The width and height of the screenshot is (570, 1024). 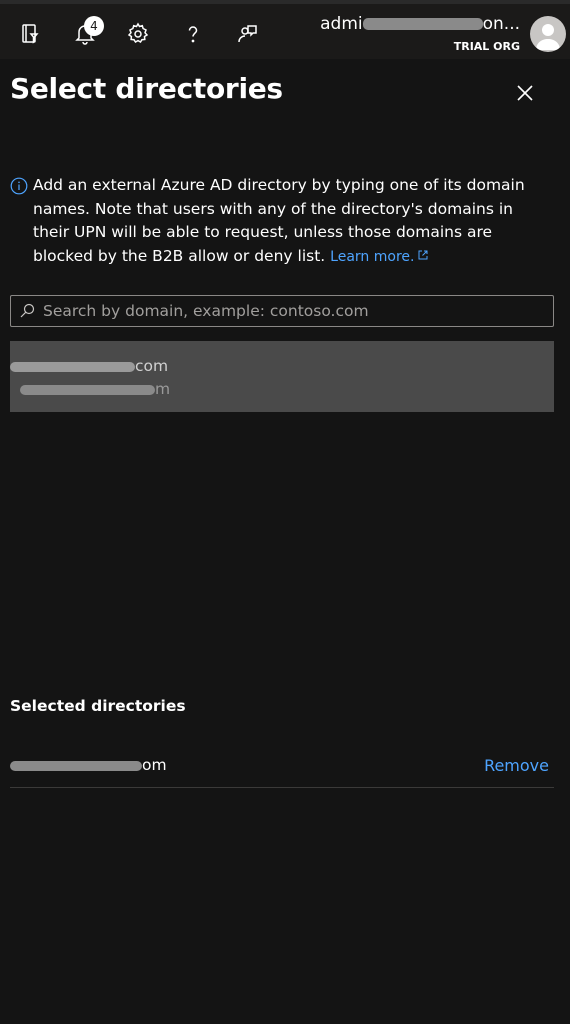 I want to click on directory-filter-icon, so click(x=31, y=34).